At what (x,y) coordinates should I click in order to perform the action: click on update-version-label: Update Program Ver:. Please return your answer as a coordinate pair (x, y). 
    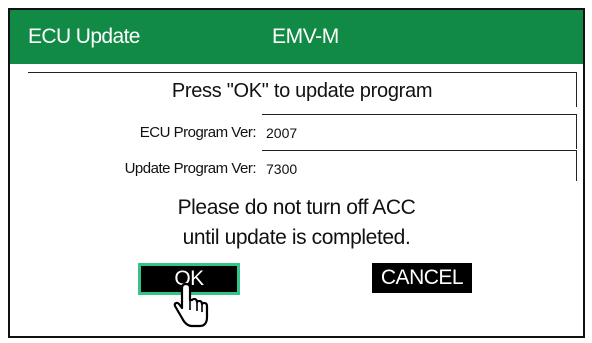
    Looking at the image, I should click on (190, 168).